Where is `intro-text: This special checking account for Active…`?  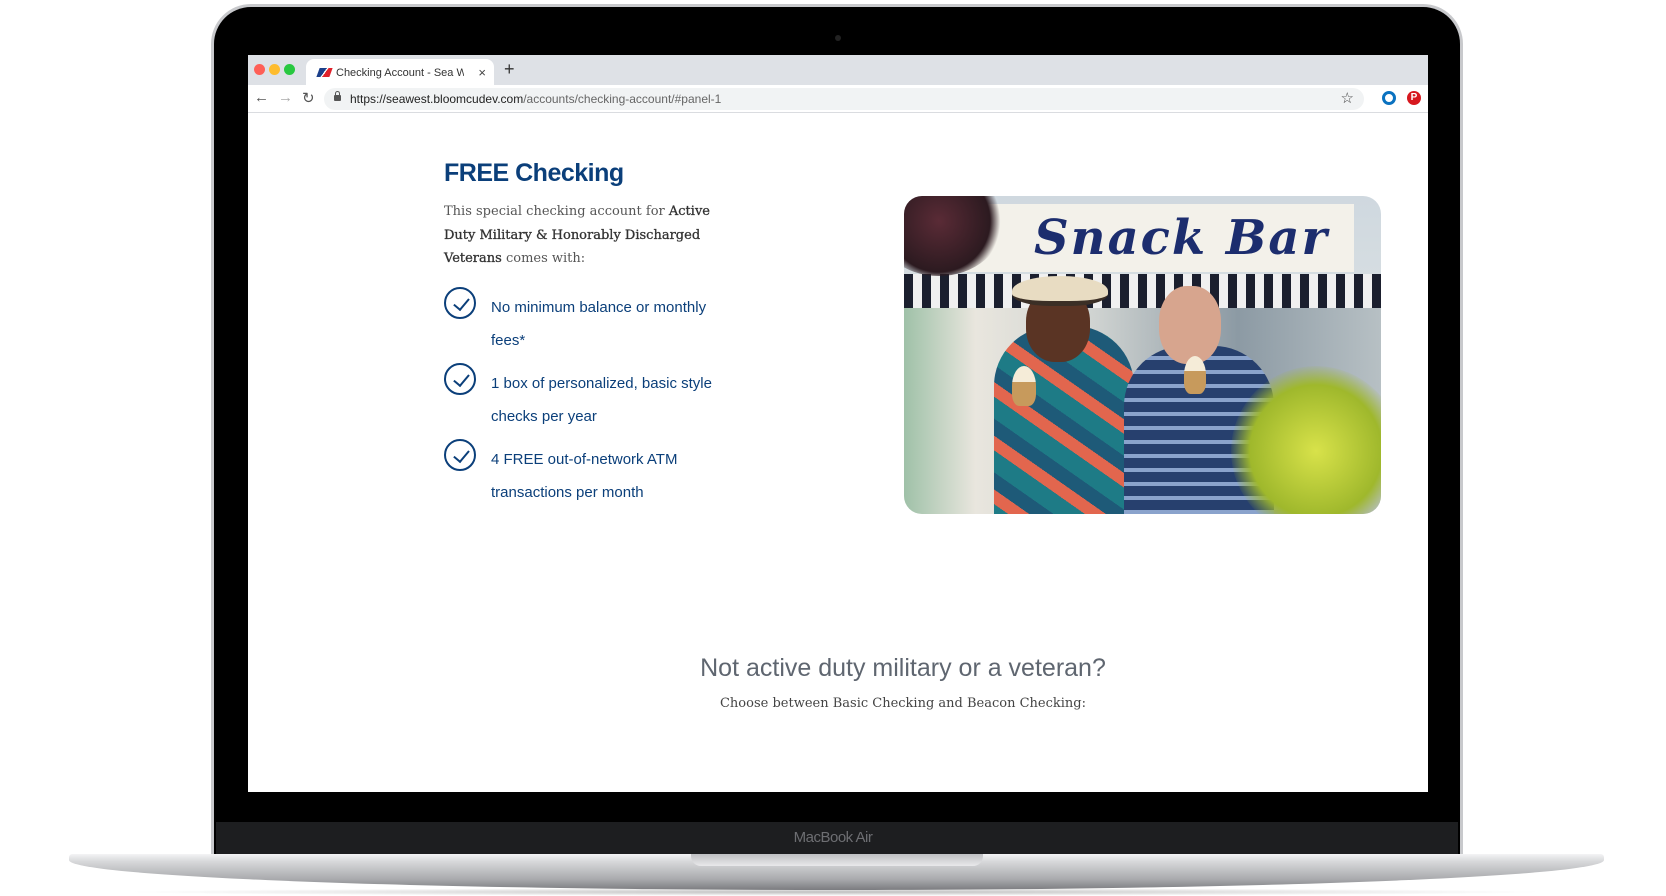
intro-text: This special checking account for Active… is located at coordinates (594, 235).